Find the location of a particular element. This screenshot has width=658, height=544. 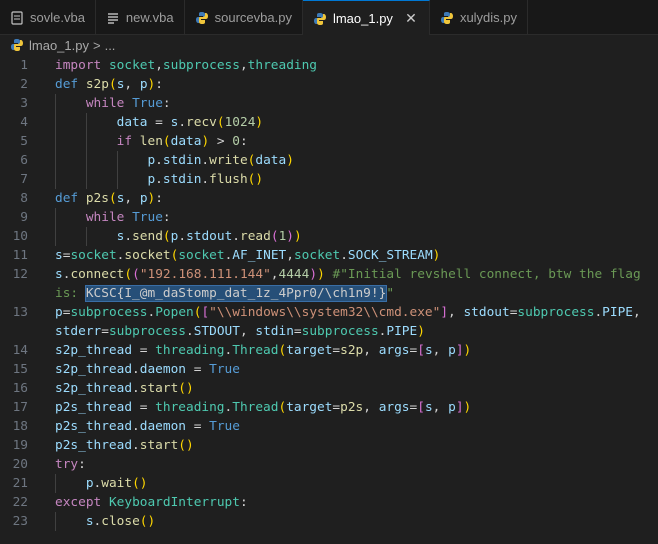

line-number: 11 is located at coordinates (20, 255).